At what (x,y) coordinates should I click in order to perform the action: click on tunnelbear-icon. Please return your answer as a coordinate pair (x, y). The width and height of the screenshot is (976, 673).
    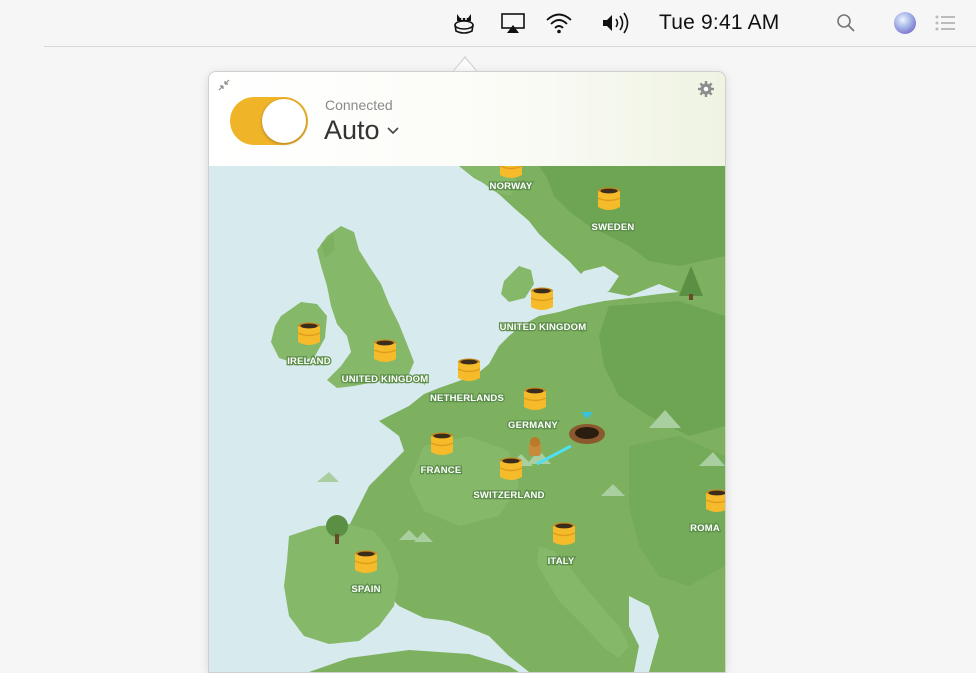
    Looking at the image, I should click on (464, 23).